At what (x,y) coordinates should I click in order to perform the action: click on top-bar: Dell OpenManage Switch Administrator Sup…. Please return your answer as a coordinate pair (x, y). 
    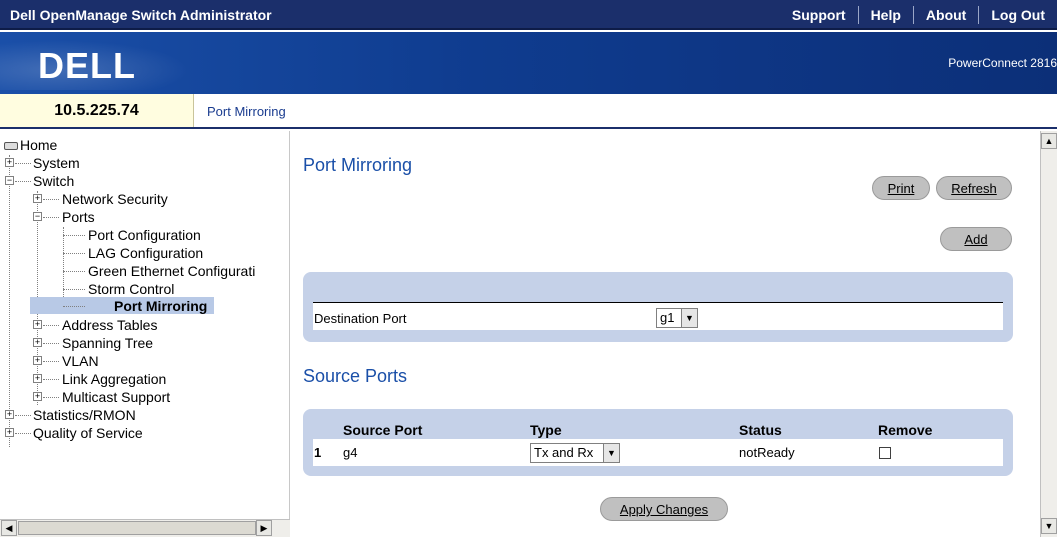
    Looking at the image, I should click on (528, 15).